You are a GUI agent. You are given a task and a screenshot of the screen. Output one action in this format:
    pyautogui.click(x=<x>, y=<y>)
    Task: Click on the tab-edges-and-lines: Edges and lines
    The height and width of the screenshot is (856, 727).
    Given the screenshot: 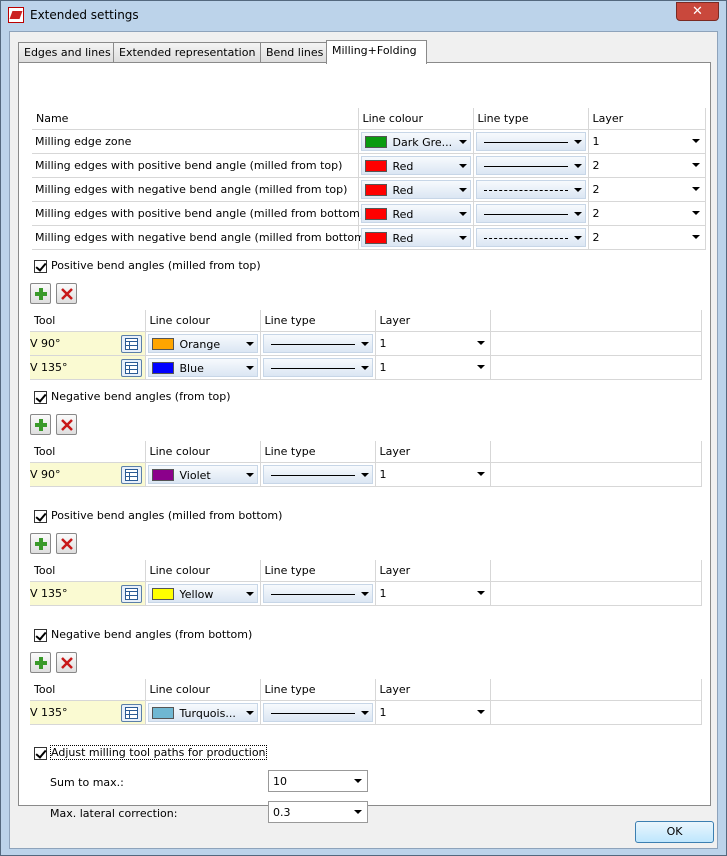 What is the action you would take?
    pyautogui.click(x=66, y=52)
    